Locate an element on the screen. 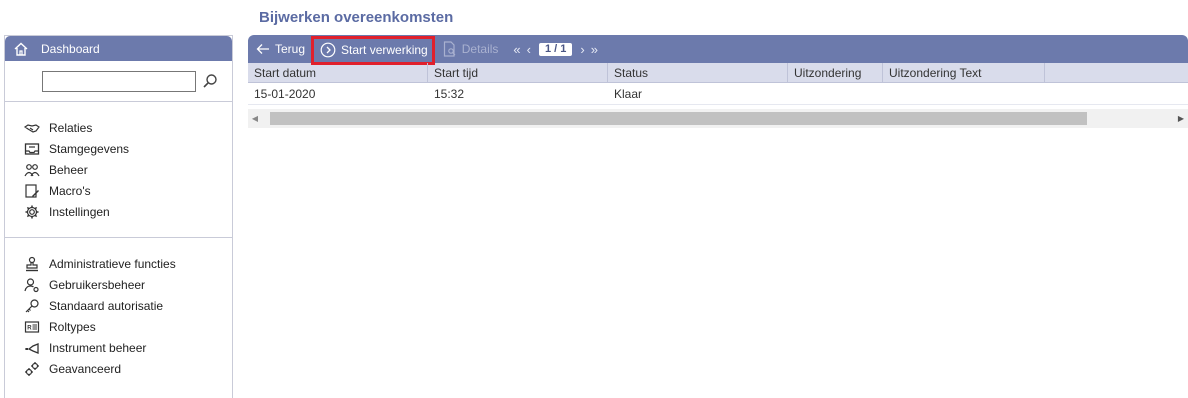  last-page-icon: » is located at coordinates (594, 49).